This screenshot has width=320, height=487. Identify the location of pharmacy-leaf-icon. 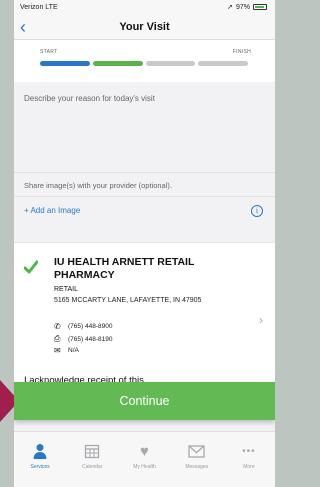
(31, 267).